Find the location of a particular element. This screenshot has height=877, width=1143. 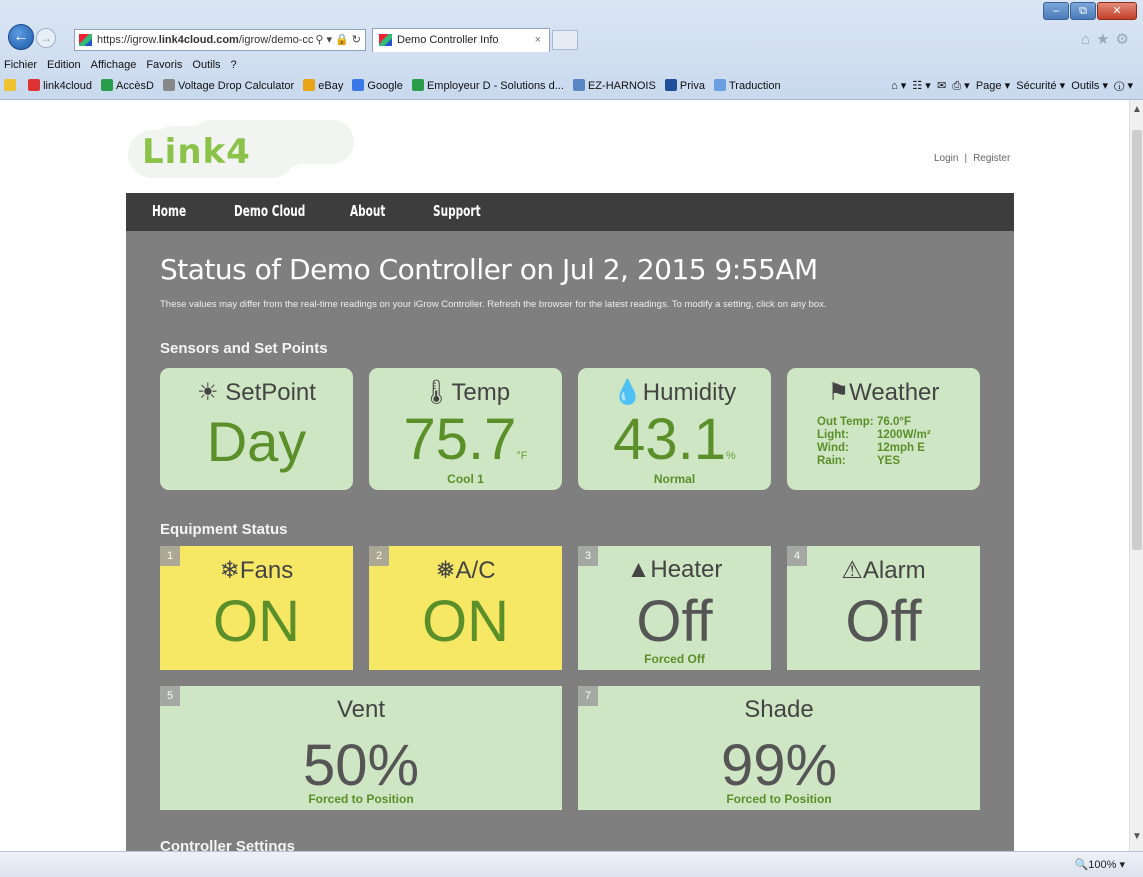

maximize-button: ⧉ is located at coordinates (1083, 11).